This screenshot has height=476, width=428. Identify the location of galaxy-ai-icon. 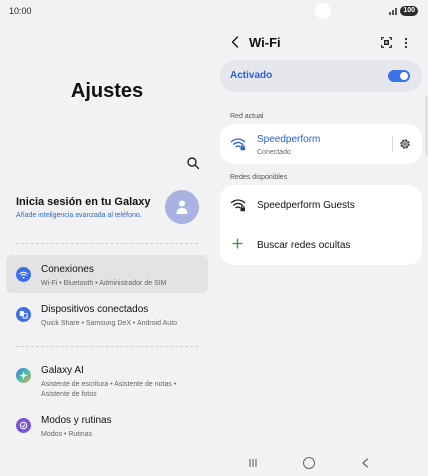
(23, 375).